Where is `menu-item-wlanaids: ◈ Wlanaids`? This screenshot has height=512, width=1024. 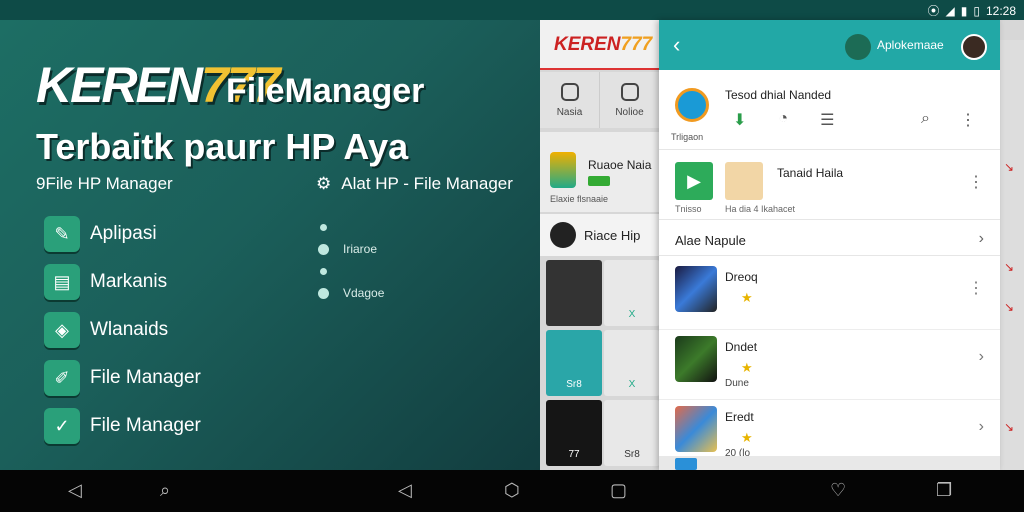
menu-item-wlanaids: ◈ Wlanaids is located at coordinates (122, 330).